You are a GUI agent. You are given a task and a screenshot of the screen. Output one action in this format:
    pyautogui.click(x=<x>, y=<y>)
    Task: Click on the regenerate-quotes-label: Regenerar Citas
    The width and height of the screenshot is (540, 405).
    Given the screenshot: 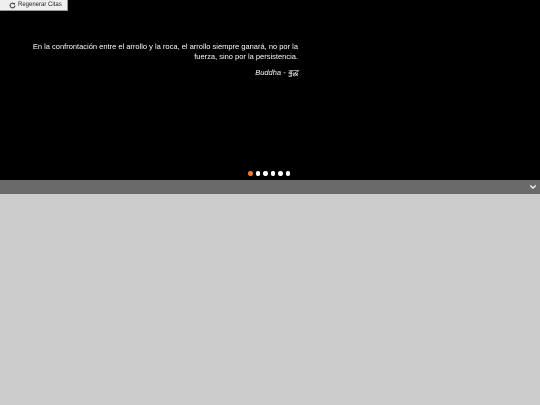 What is the action you would take?
    pyautogui.click(x=40, y=4)
    